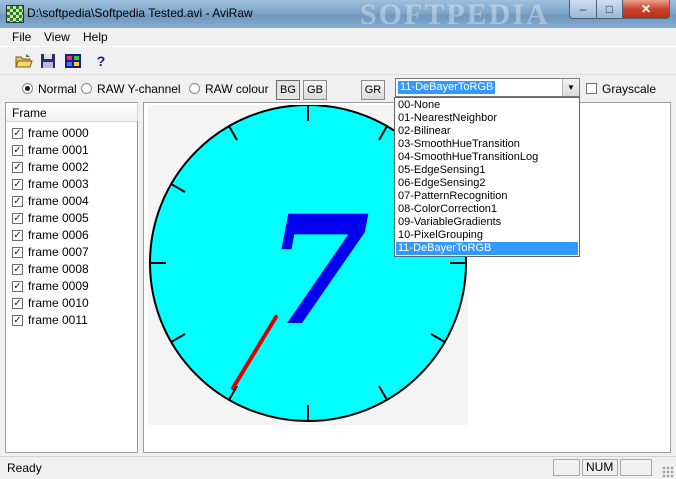  What do you see at coordinates (570, 87) in the screenshot?
I see `chevron-down-icon: ▼` at bounding box center [570, 87].